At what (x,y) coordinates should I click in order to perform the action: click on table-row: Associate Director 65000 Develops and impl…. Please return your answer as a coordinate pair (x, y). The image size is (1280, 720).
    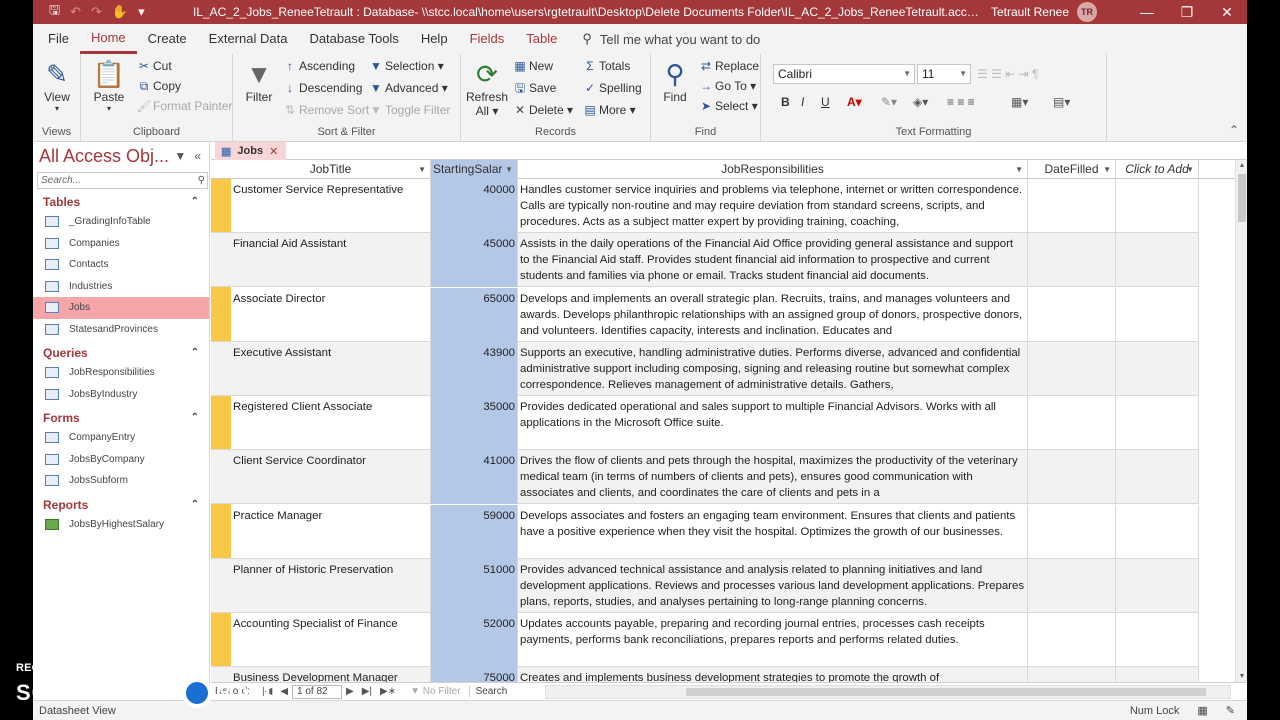
    Looking at the image, I should click on (705, 314).